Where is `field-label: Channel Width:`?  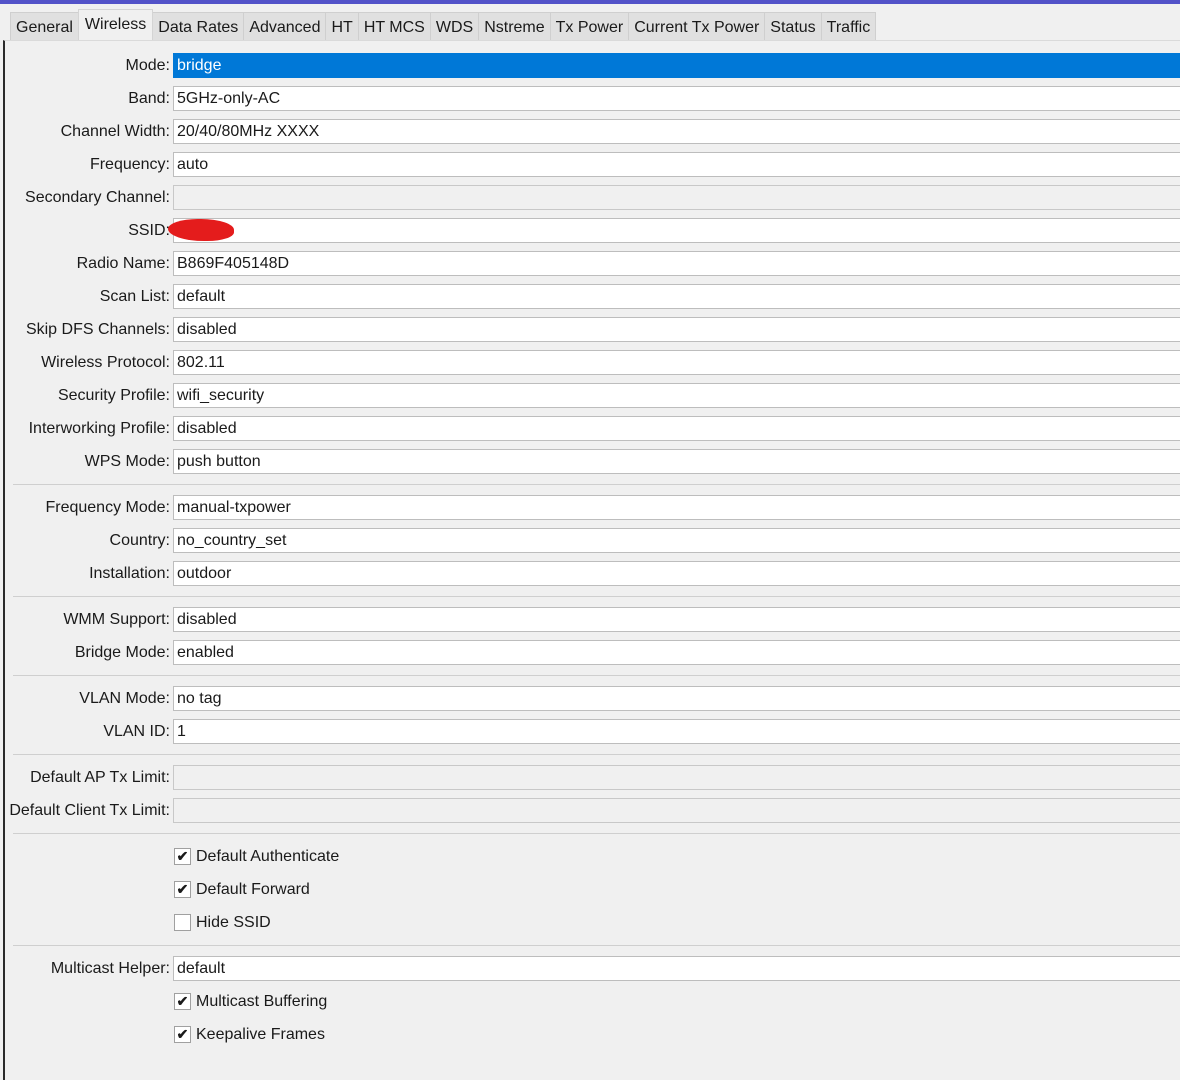
field-label: Channel Width: is located at coordinates (115, 131).